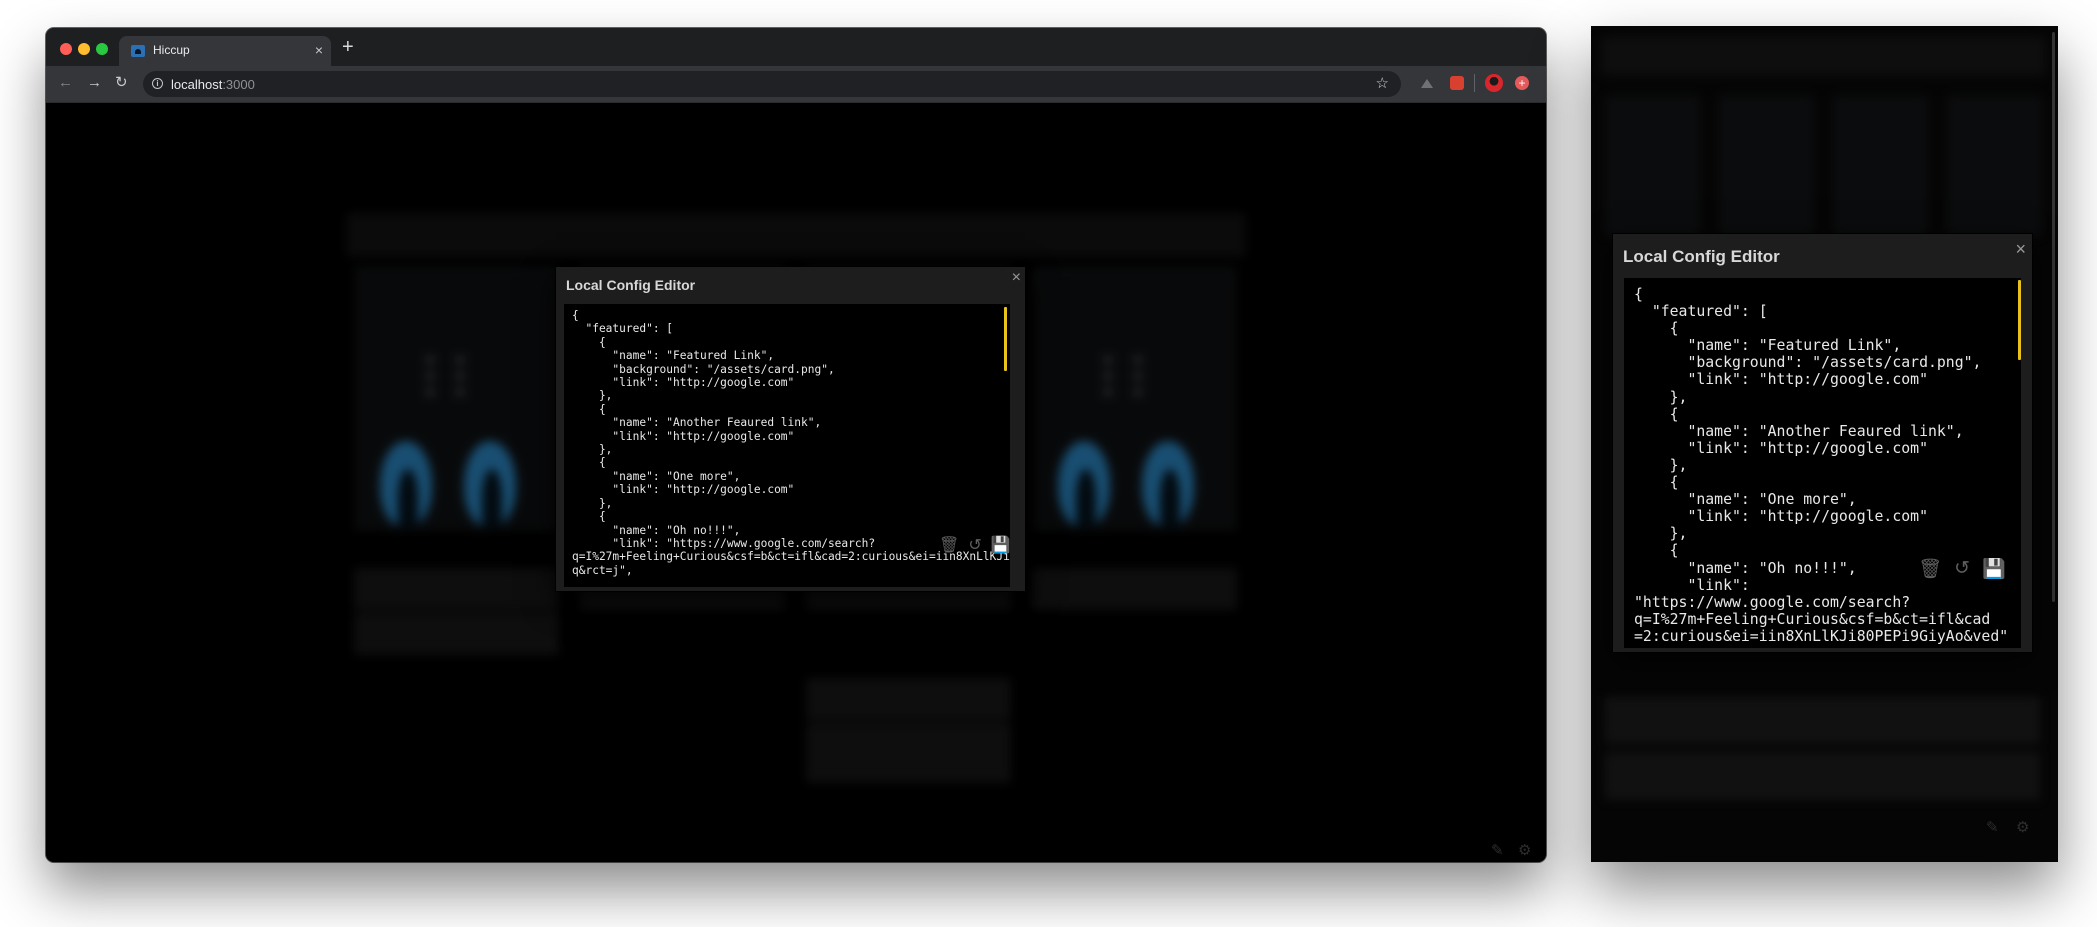  What do you see at coordinates (1382, 83) in the screenshot?
I see `bookmark-star-icon: ☆` at bounding box center [1382, 83].